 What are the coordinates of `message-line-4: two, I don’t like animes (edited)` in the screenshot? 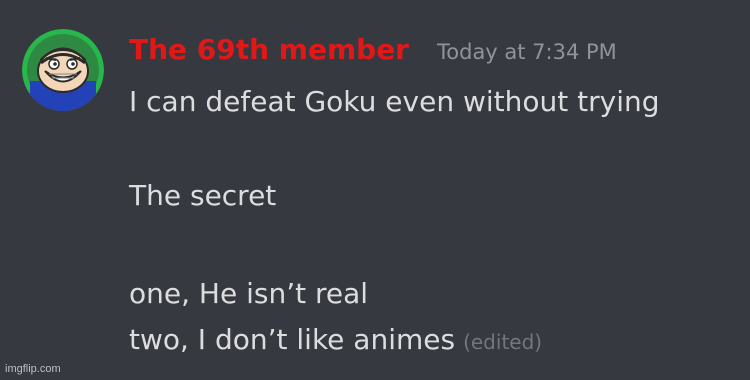 It's located at (335, 341).